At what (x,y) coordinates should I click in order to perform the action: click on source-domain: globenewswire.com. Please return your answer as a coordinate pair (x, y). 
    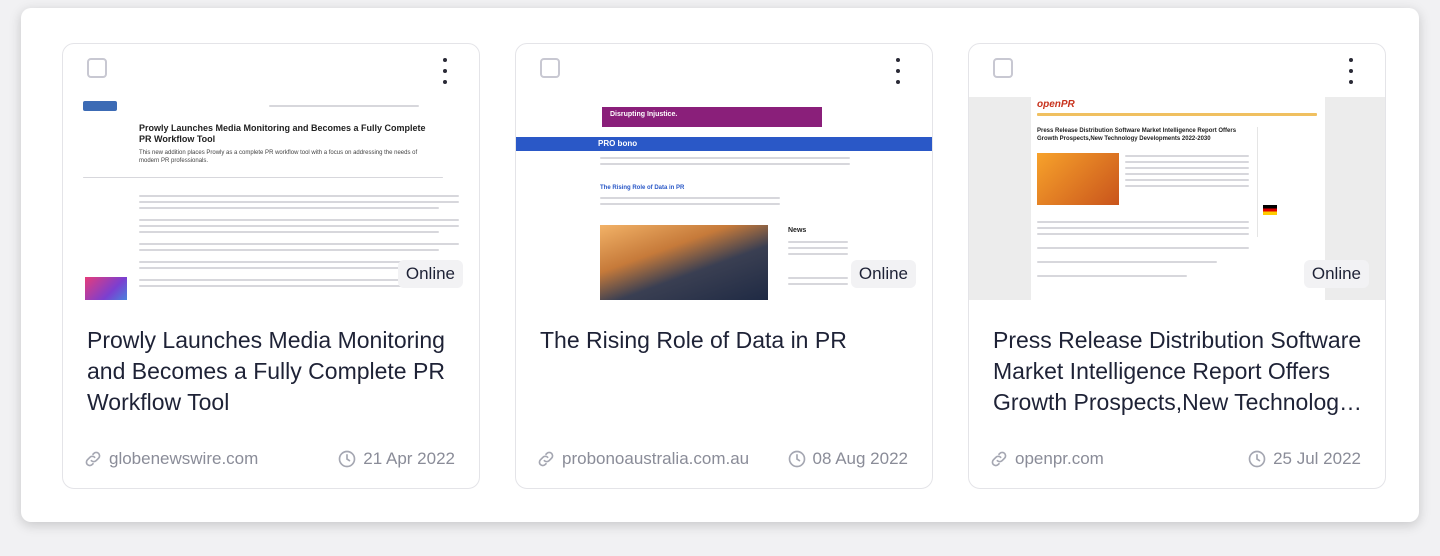
    Looking at the image, I should click on (184, 458).